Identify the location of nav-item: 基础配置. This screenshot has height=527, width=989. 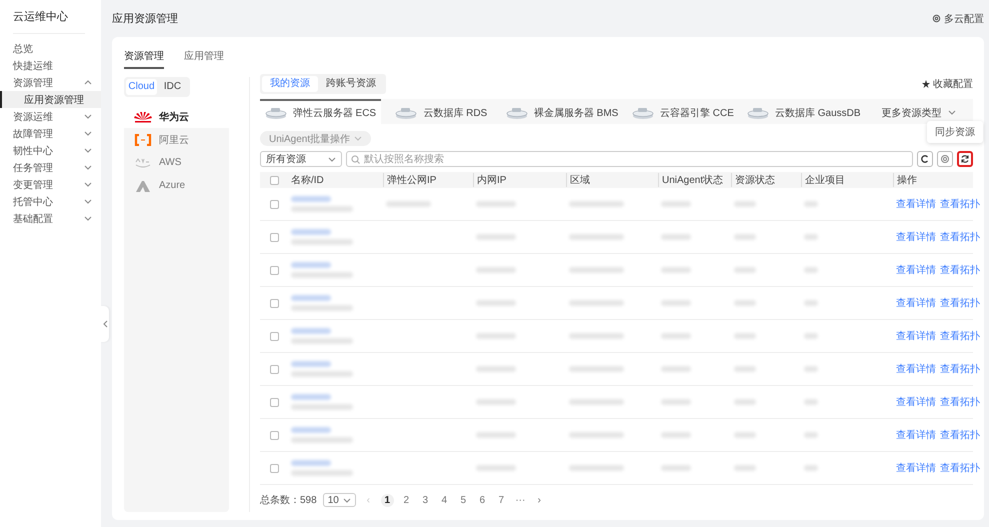
(50, 218).